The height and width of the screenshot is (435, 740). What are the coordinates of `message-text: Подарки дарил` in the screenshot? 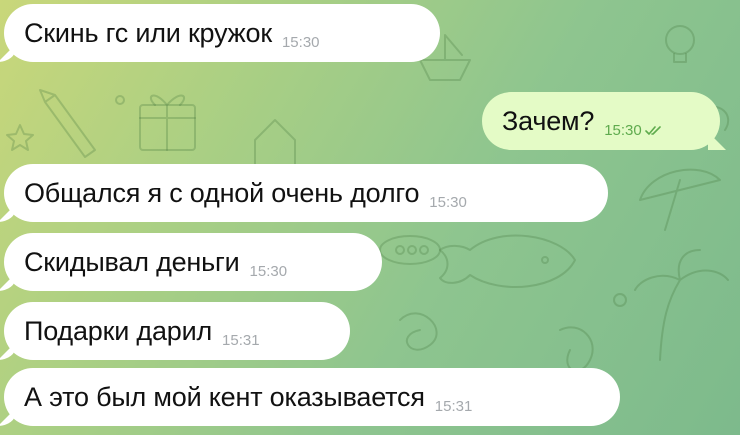 It's located at (118, 330).